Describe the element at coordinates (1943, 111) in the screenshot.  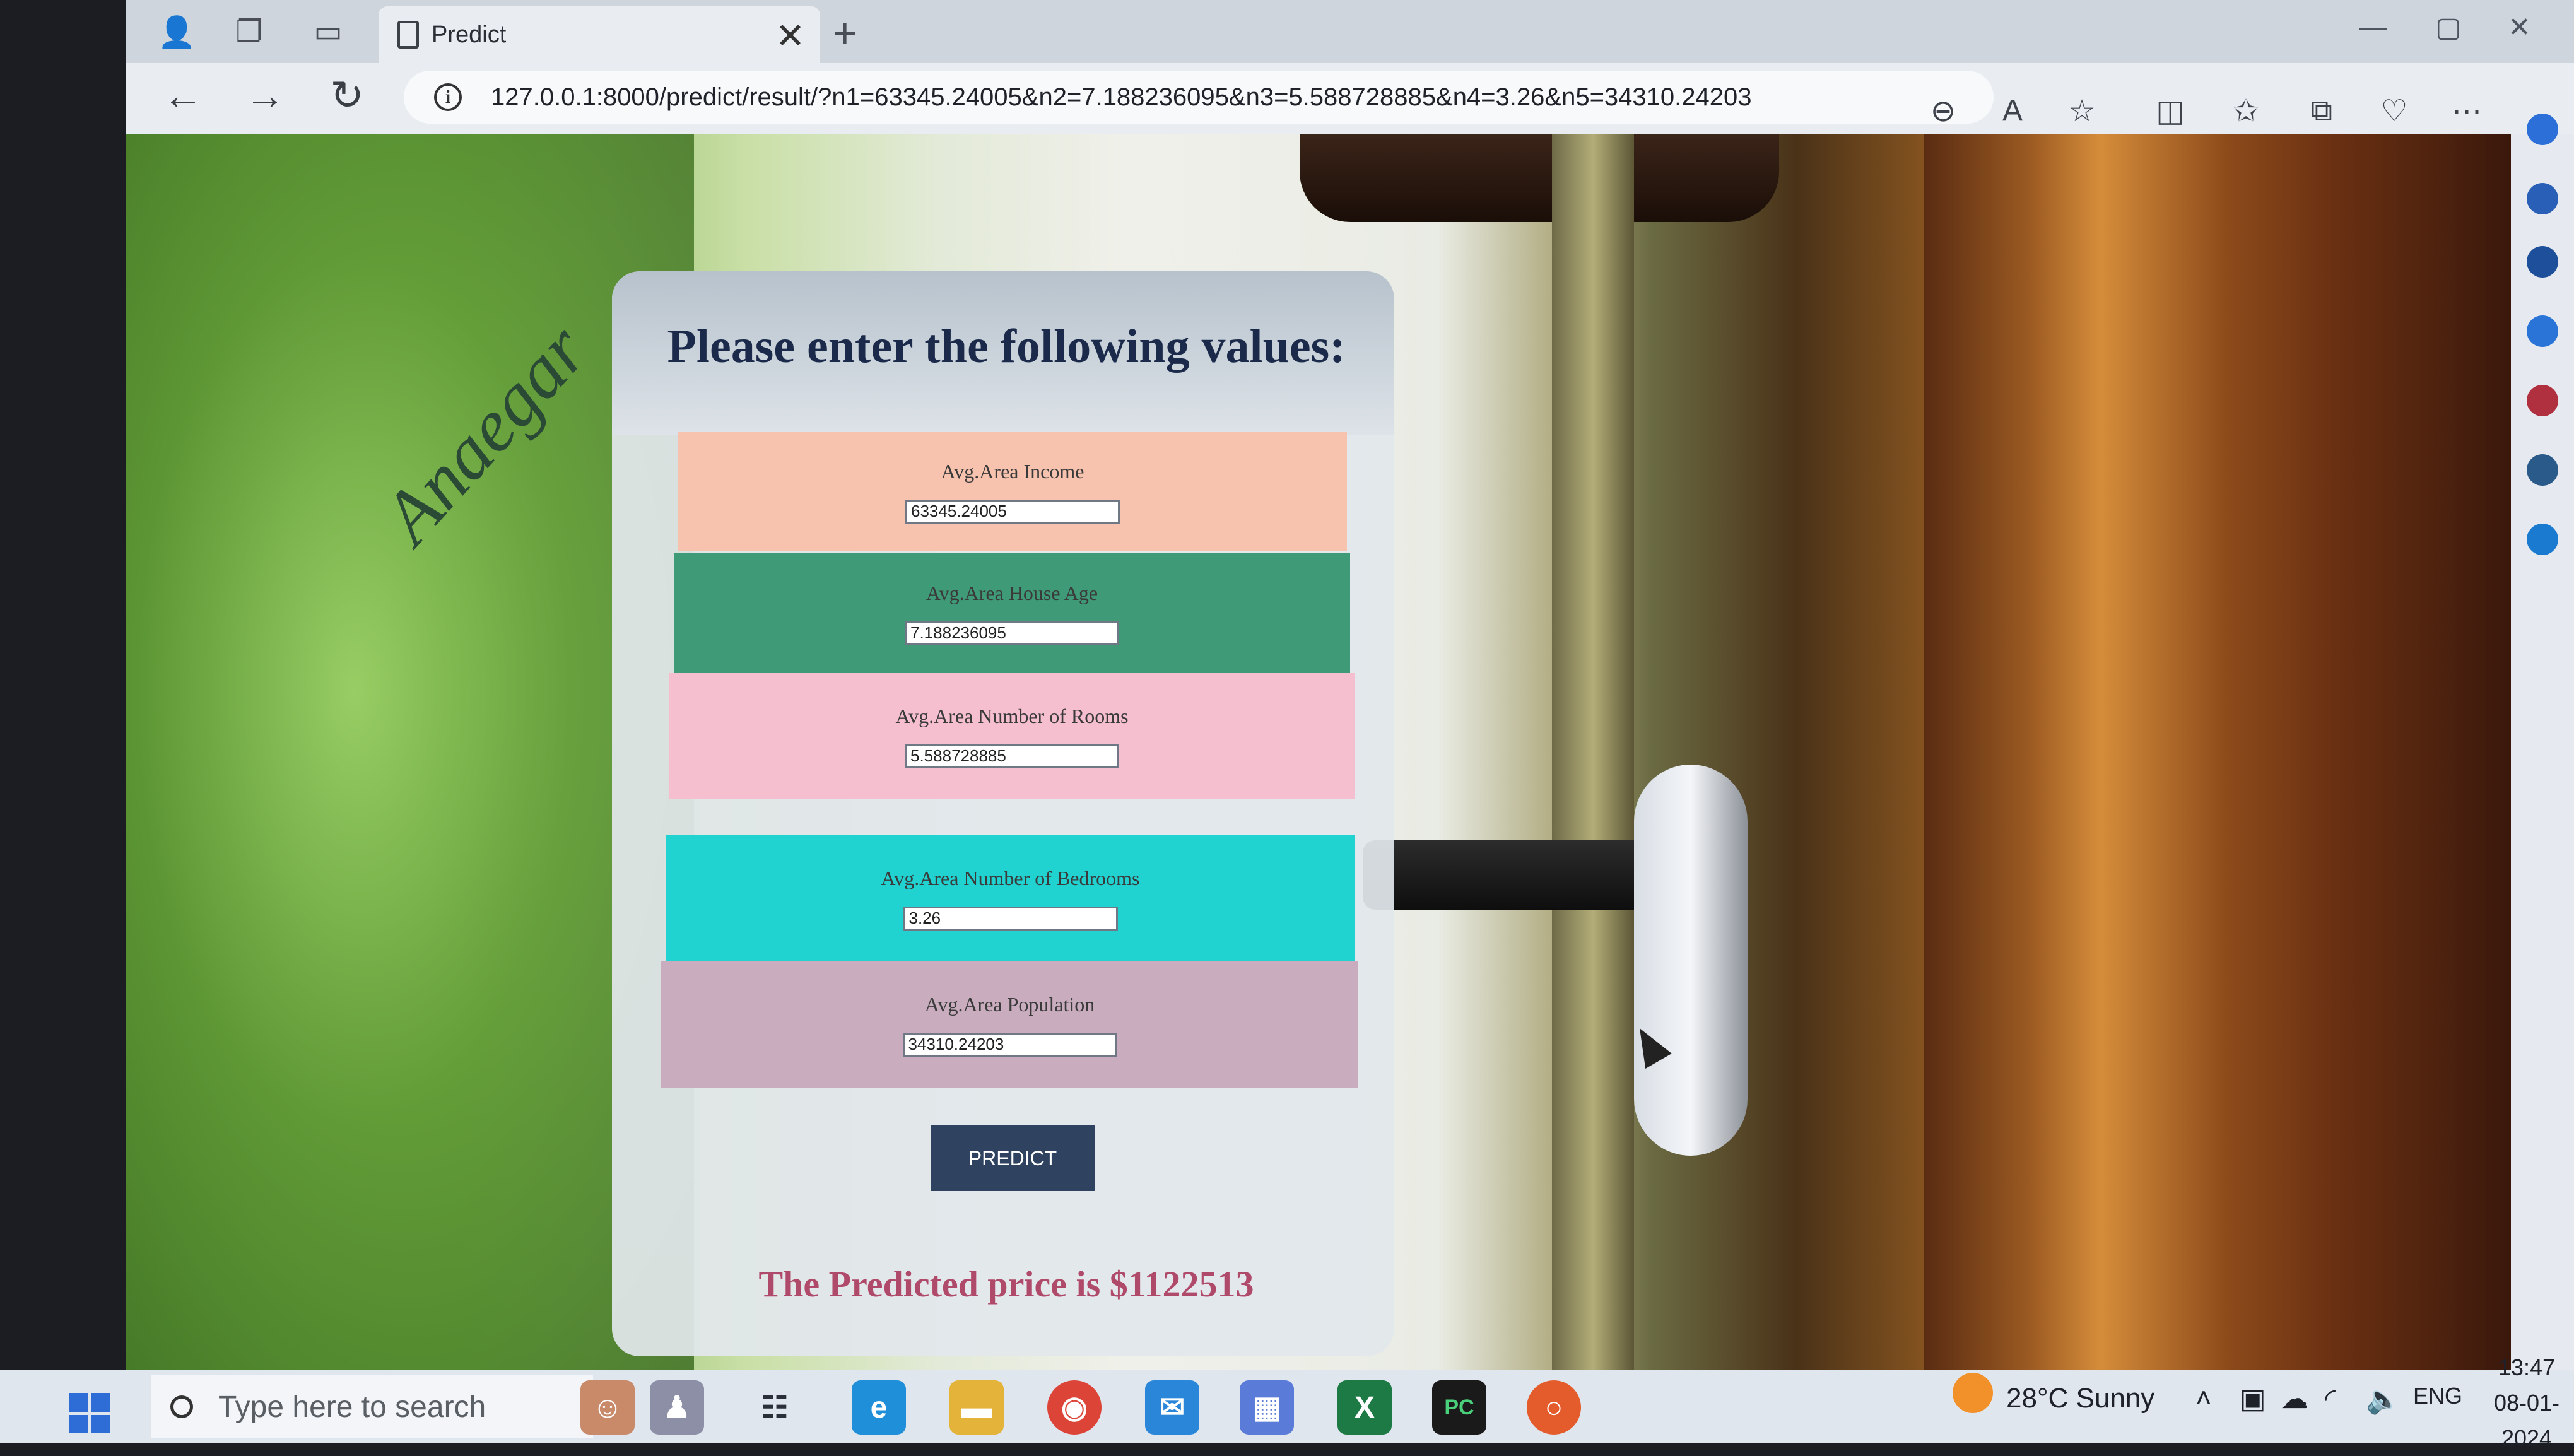
I see `zoom-out-icon: ⊖` at that location.